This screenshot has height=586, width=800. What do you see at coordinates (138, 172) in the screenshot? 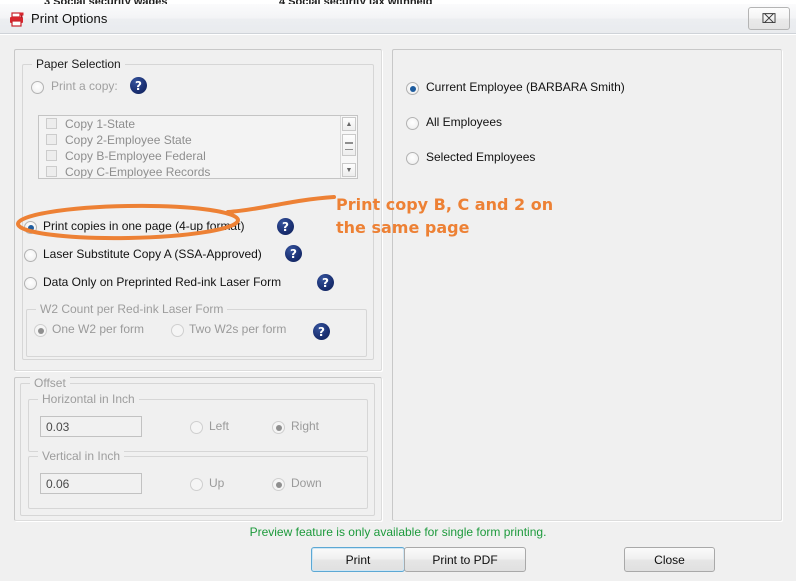
I see `list-item-label: Copy C-Employee Records` at bounding box center [138, 172].